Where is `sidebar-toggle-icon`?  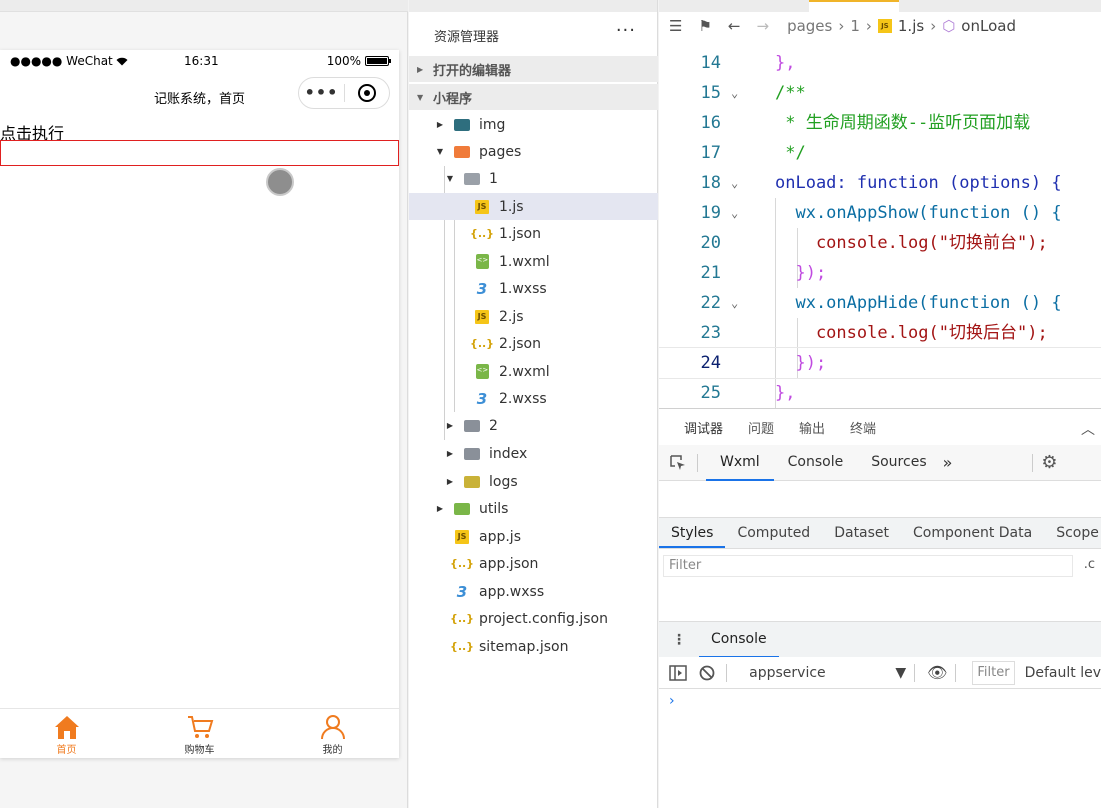
sidebar-toggle-icon is located at coordinates (678, 673).